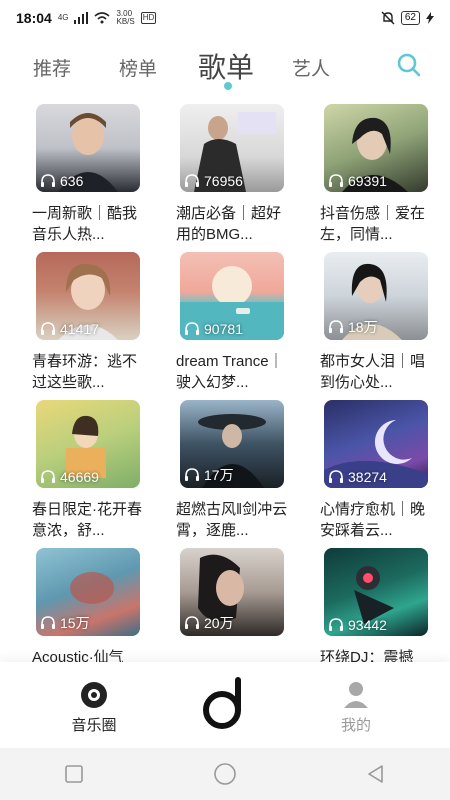 The width and height of the screenshot is (450, 800). I want to click on play-count: 18万, so click(363, 327).